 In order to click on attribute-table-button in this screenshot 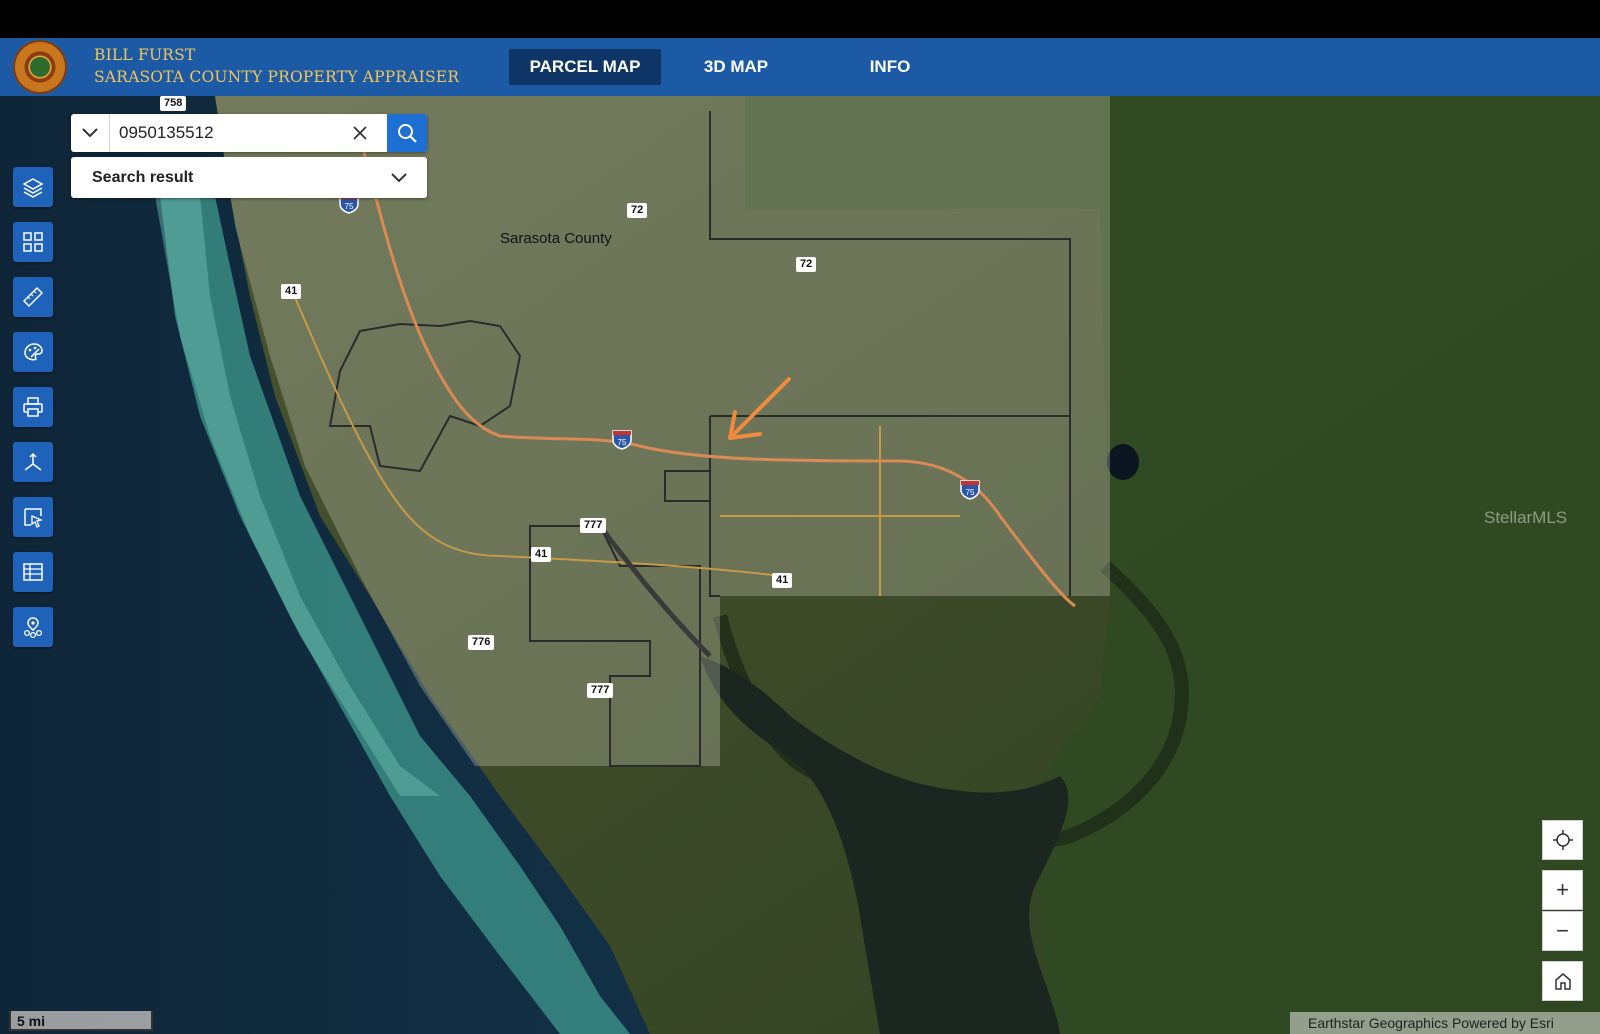, I will do `click(33, 572)`.